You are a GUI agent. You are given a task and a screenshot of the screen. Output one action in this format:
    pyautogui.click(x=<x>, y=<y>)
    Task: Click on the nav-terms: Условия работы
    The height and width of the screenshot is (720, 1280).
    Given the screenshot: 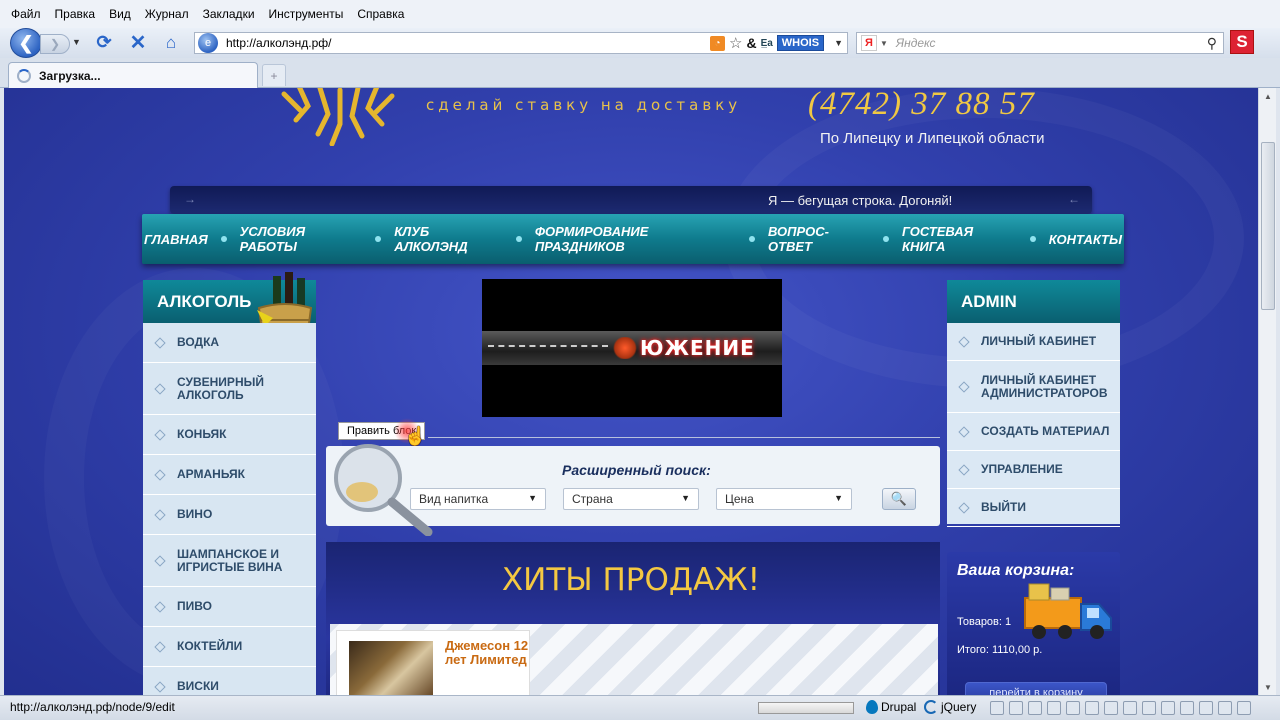 What is the action you would take?
    pyautogui.click(x=301, y=239)
    